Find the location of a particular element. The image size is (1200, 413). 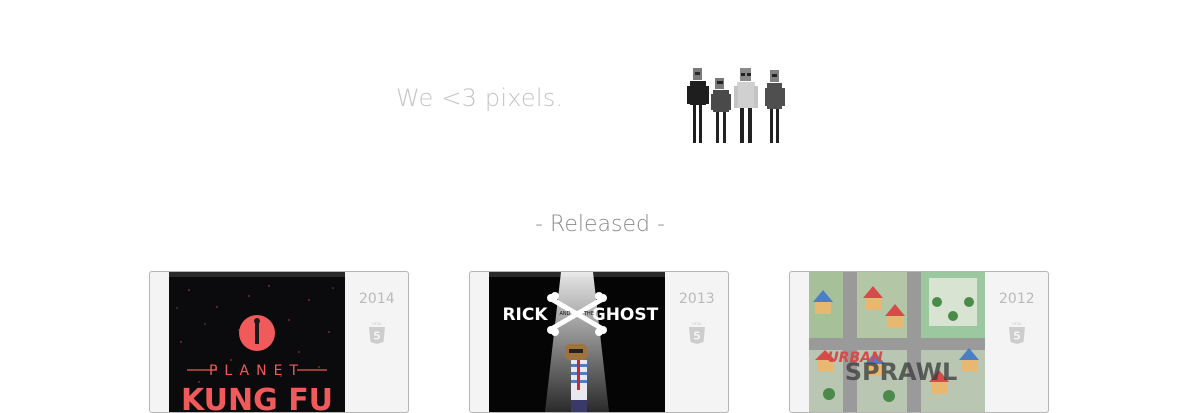

release-year: 2014 is located at coordinates (377, 299).